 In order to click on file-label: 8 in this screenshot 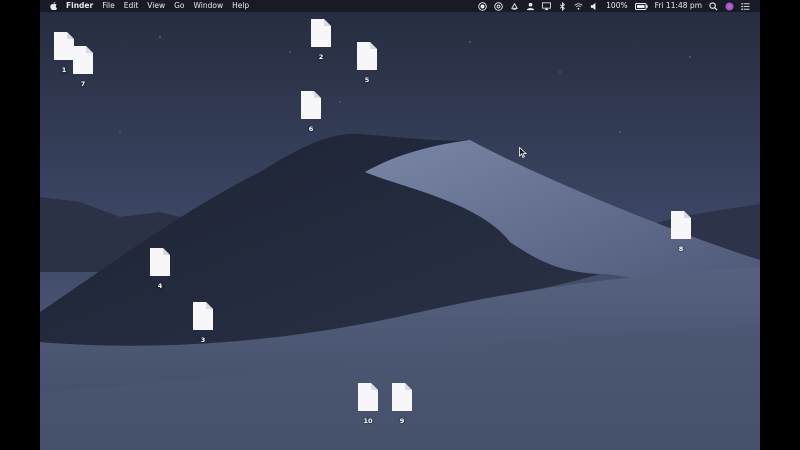, I will do `click(681, 249)`.